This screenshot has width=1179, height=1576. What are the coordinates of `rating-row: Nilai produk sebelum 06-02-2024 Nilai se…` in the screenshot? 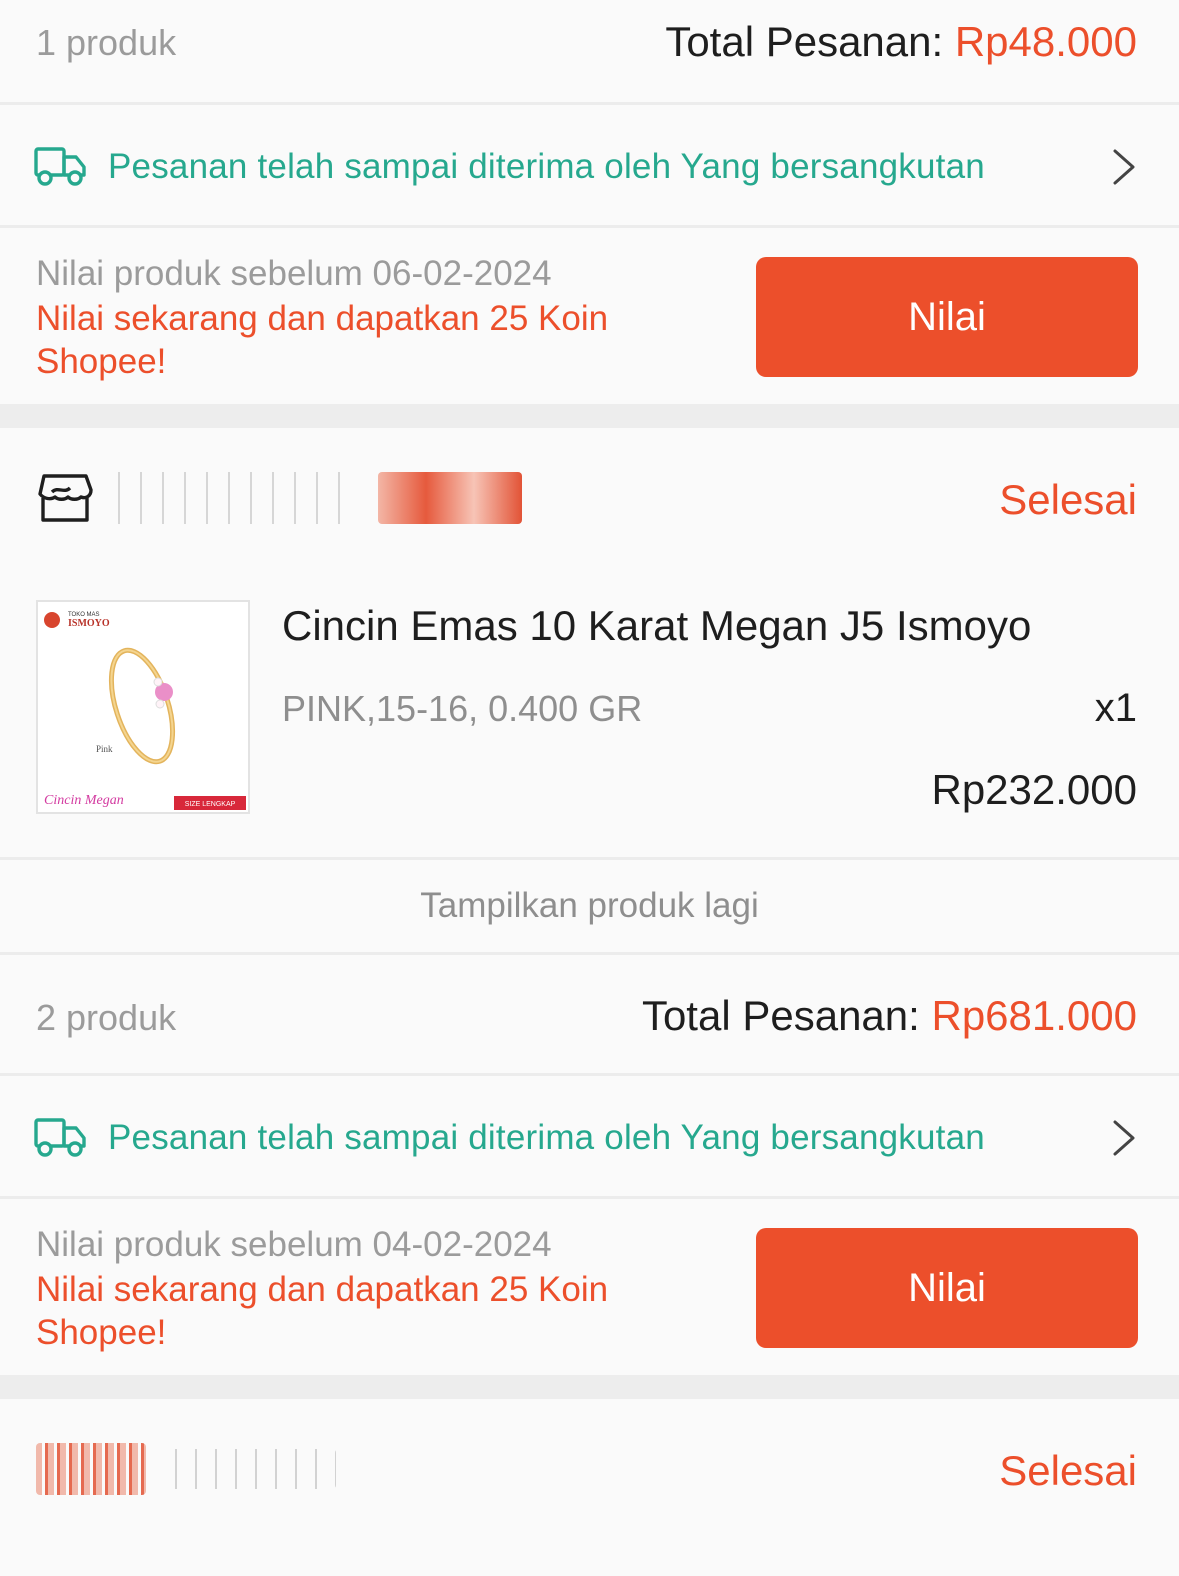 It's located at (589, 316).